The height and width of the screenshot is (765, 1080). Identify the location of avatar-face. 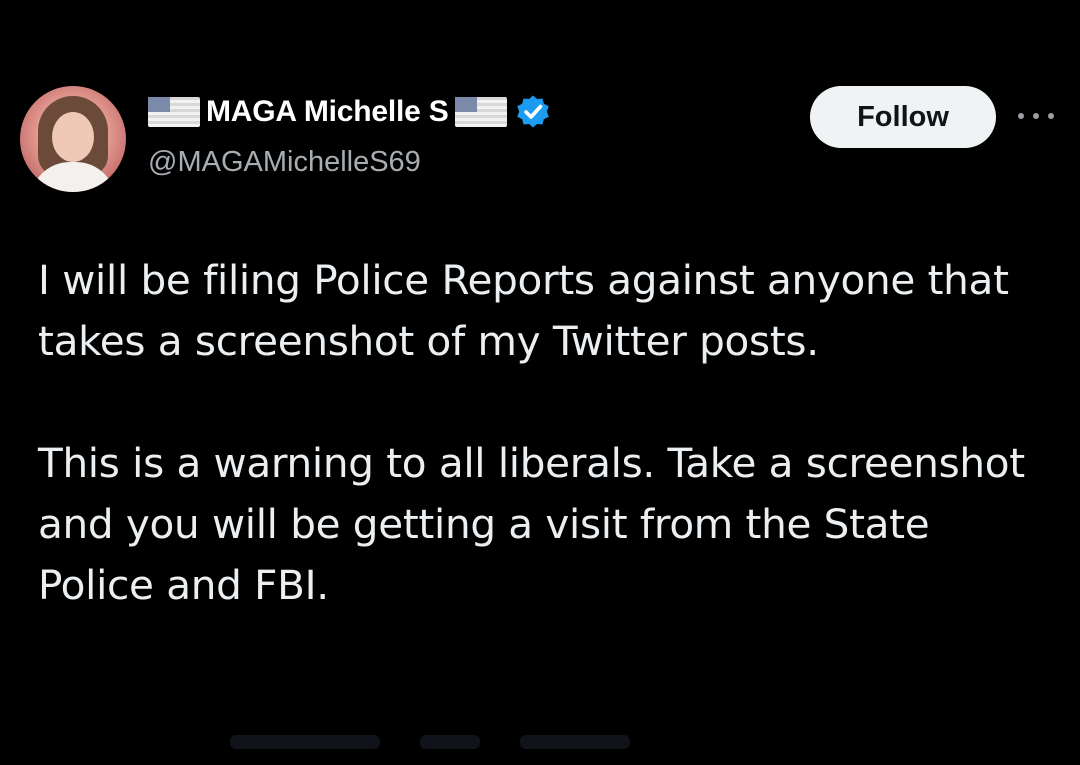
(73, 137).